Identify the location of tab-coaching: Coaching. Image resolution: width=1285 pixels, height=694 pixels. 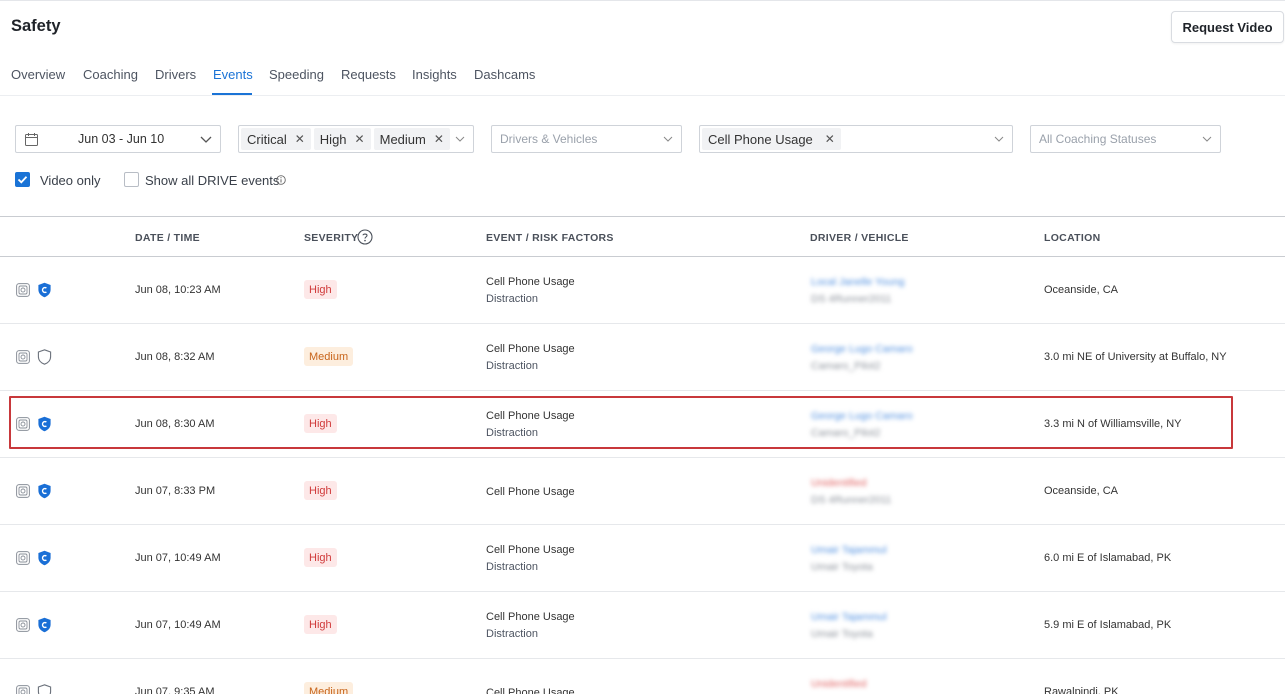
(110, 74).